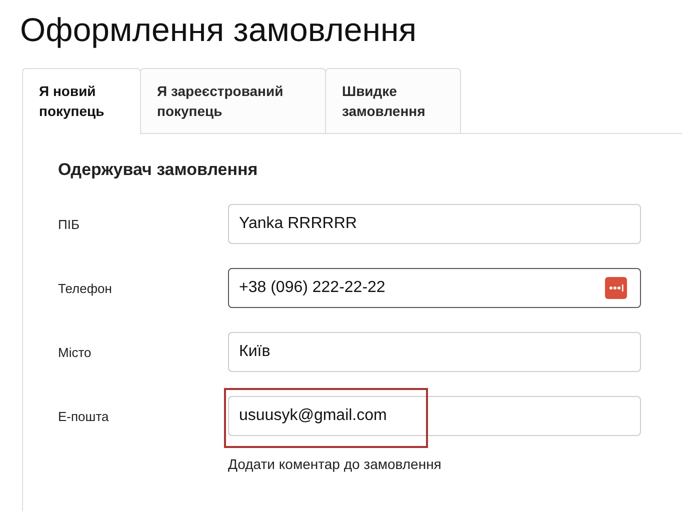 Image resolution: width=682 pixels, height=511 pixels. Describe the element at coordinates (81, 101) in the screenshot. I see `tab: Я новий покупець` at that location.